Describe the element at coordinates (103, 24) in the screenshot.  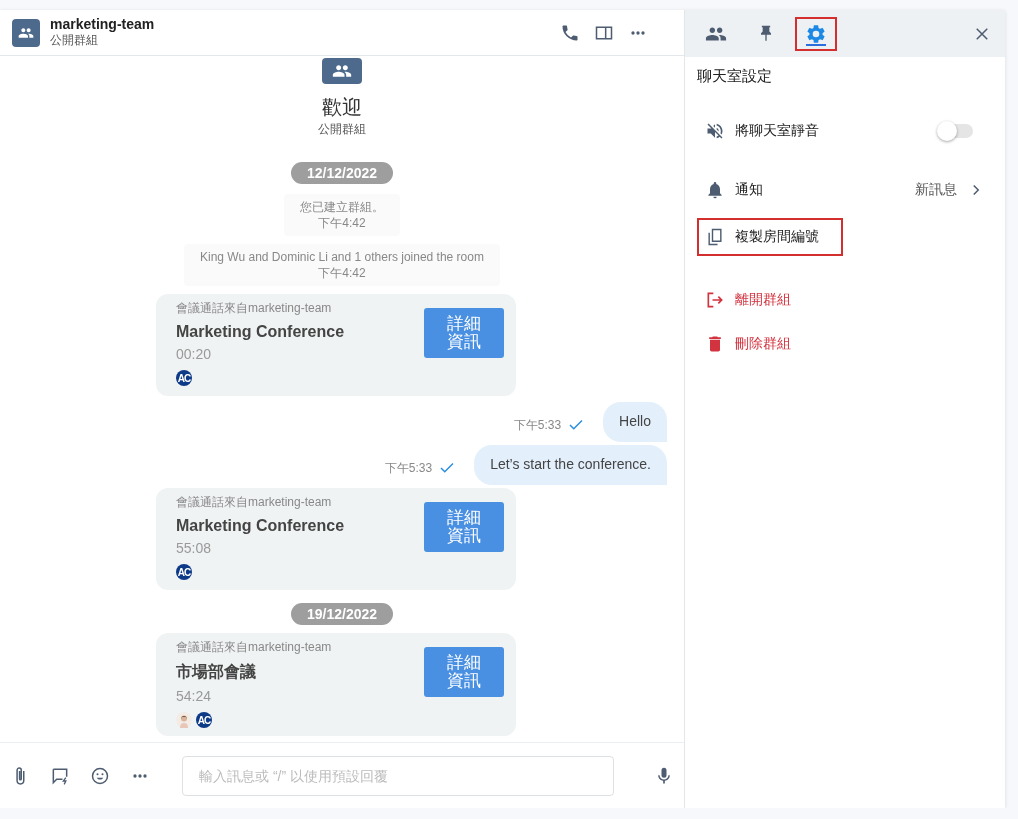
I see `chat-title: marketing-team` at that location.